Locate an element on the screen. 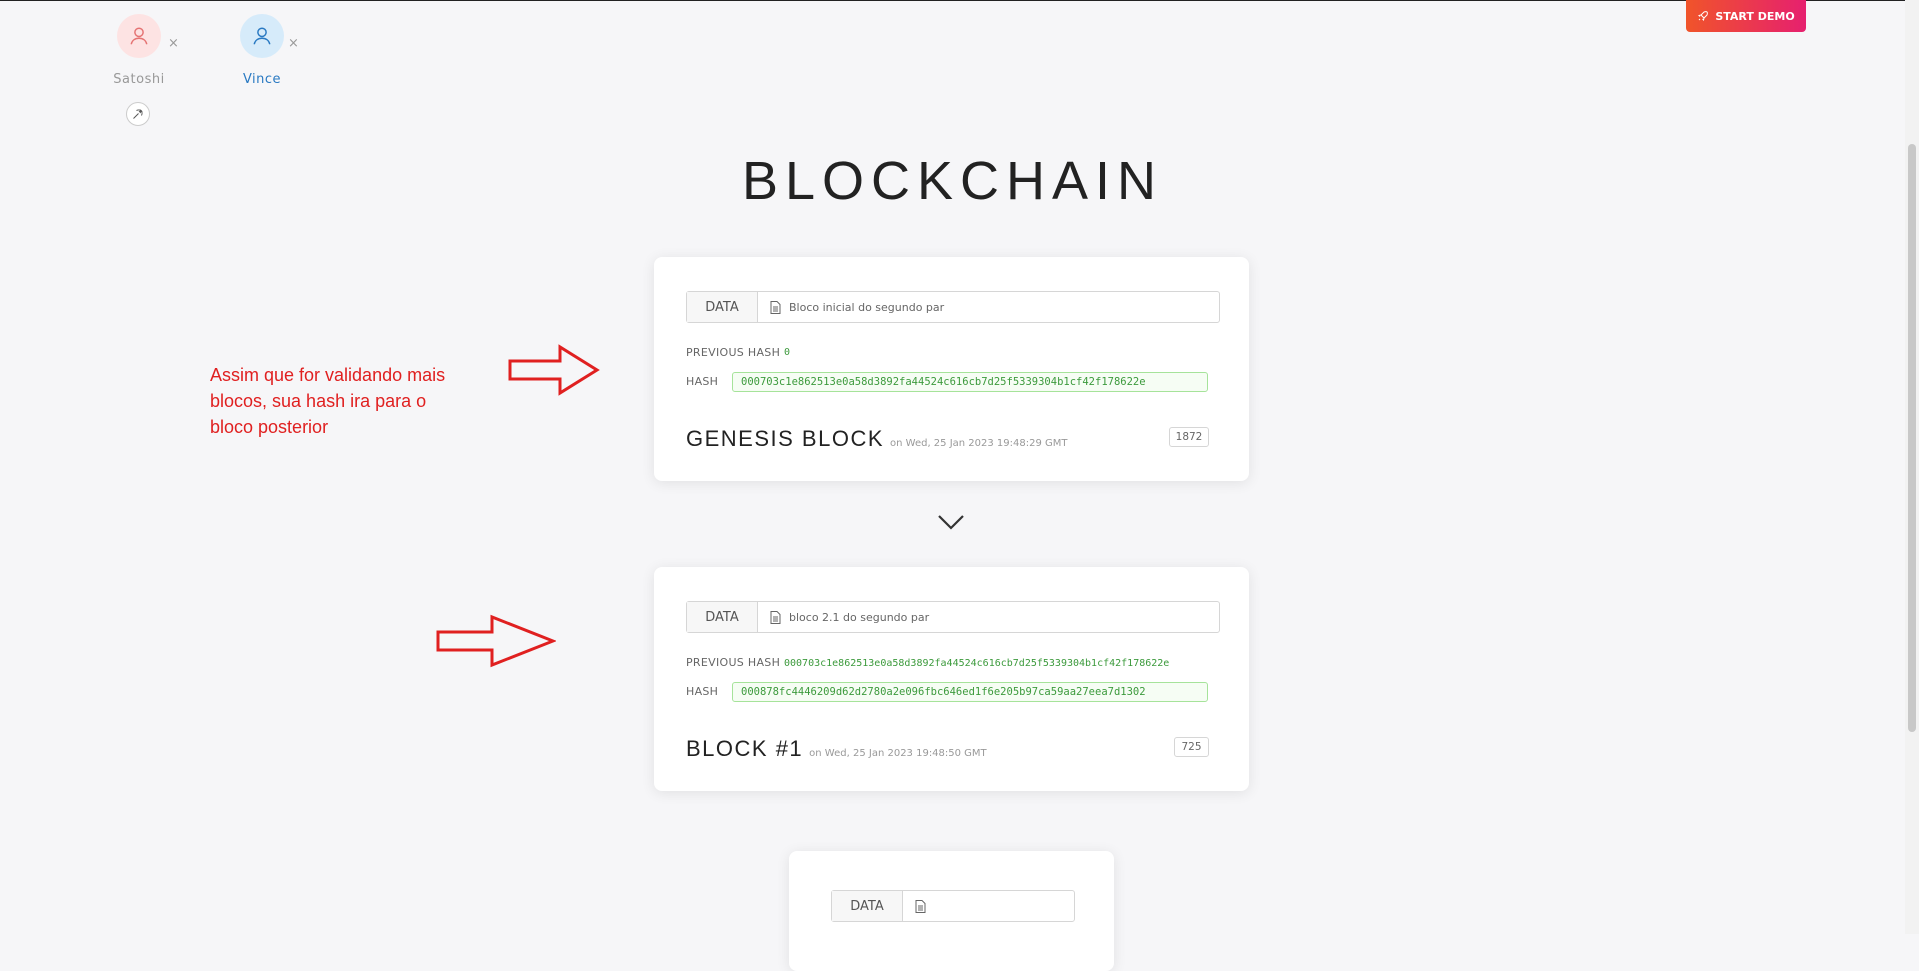  scrollbar-thumb is located at coordinates (1912, 438).